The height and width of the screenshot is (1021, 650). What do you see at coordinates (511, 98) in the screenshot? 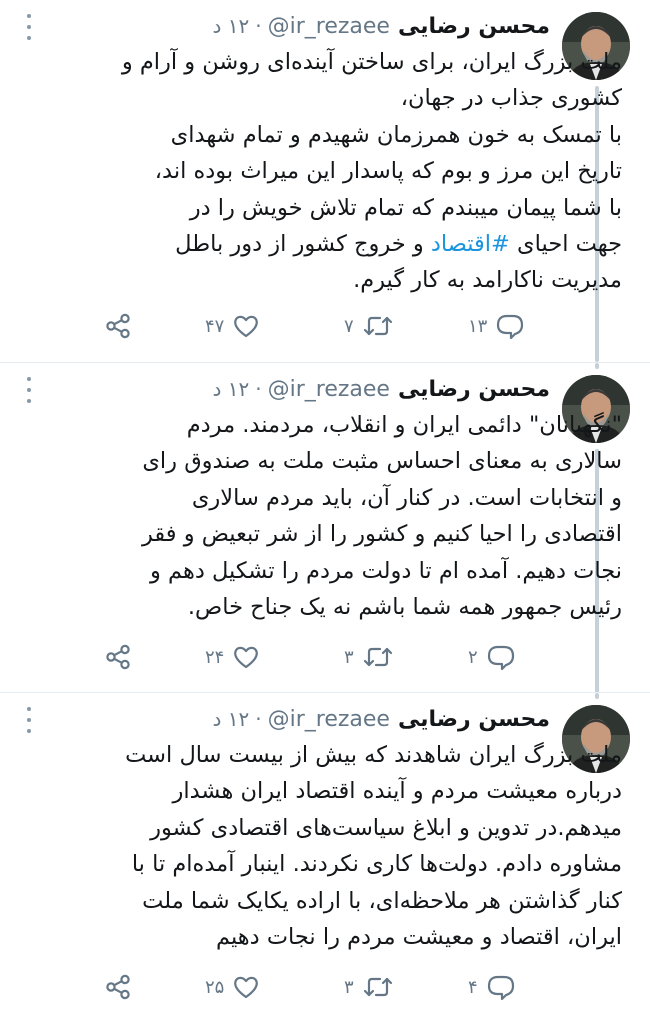
I see `text-line: کشوری جذاب در جهان،` at bounding box center [511, 98].